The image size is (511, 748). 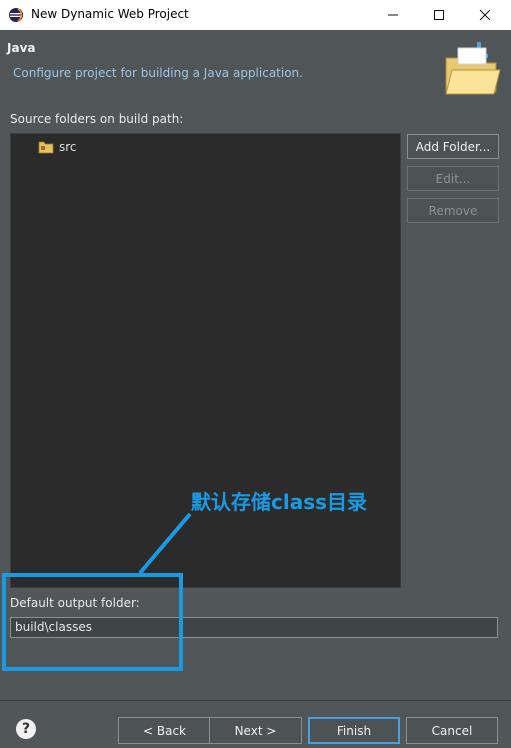 I want to click on close-button, so click(x=485, y=15).